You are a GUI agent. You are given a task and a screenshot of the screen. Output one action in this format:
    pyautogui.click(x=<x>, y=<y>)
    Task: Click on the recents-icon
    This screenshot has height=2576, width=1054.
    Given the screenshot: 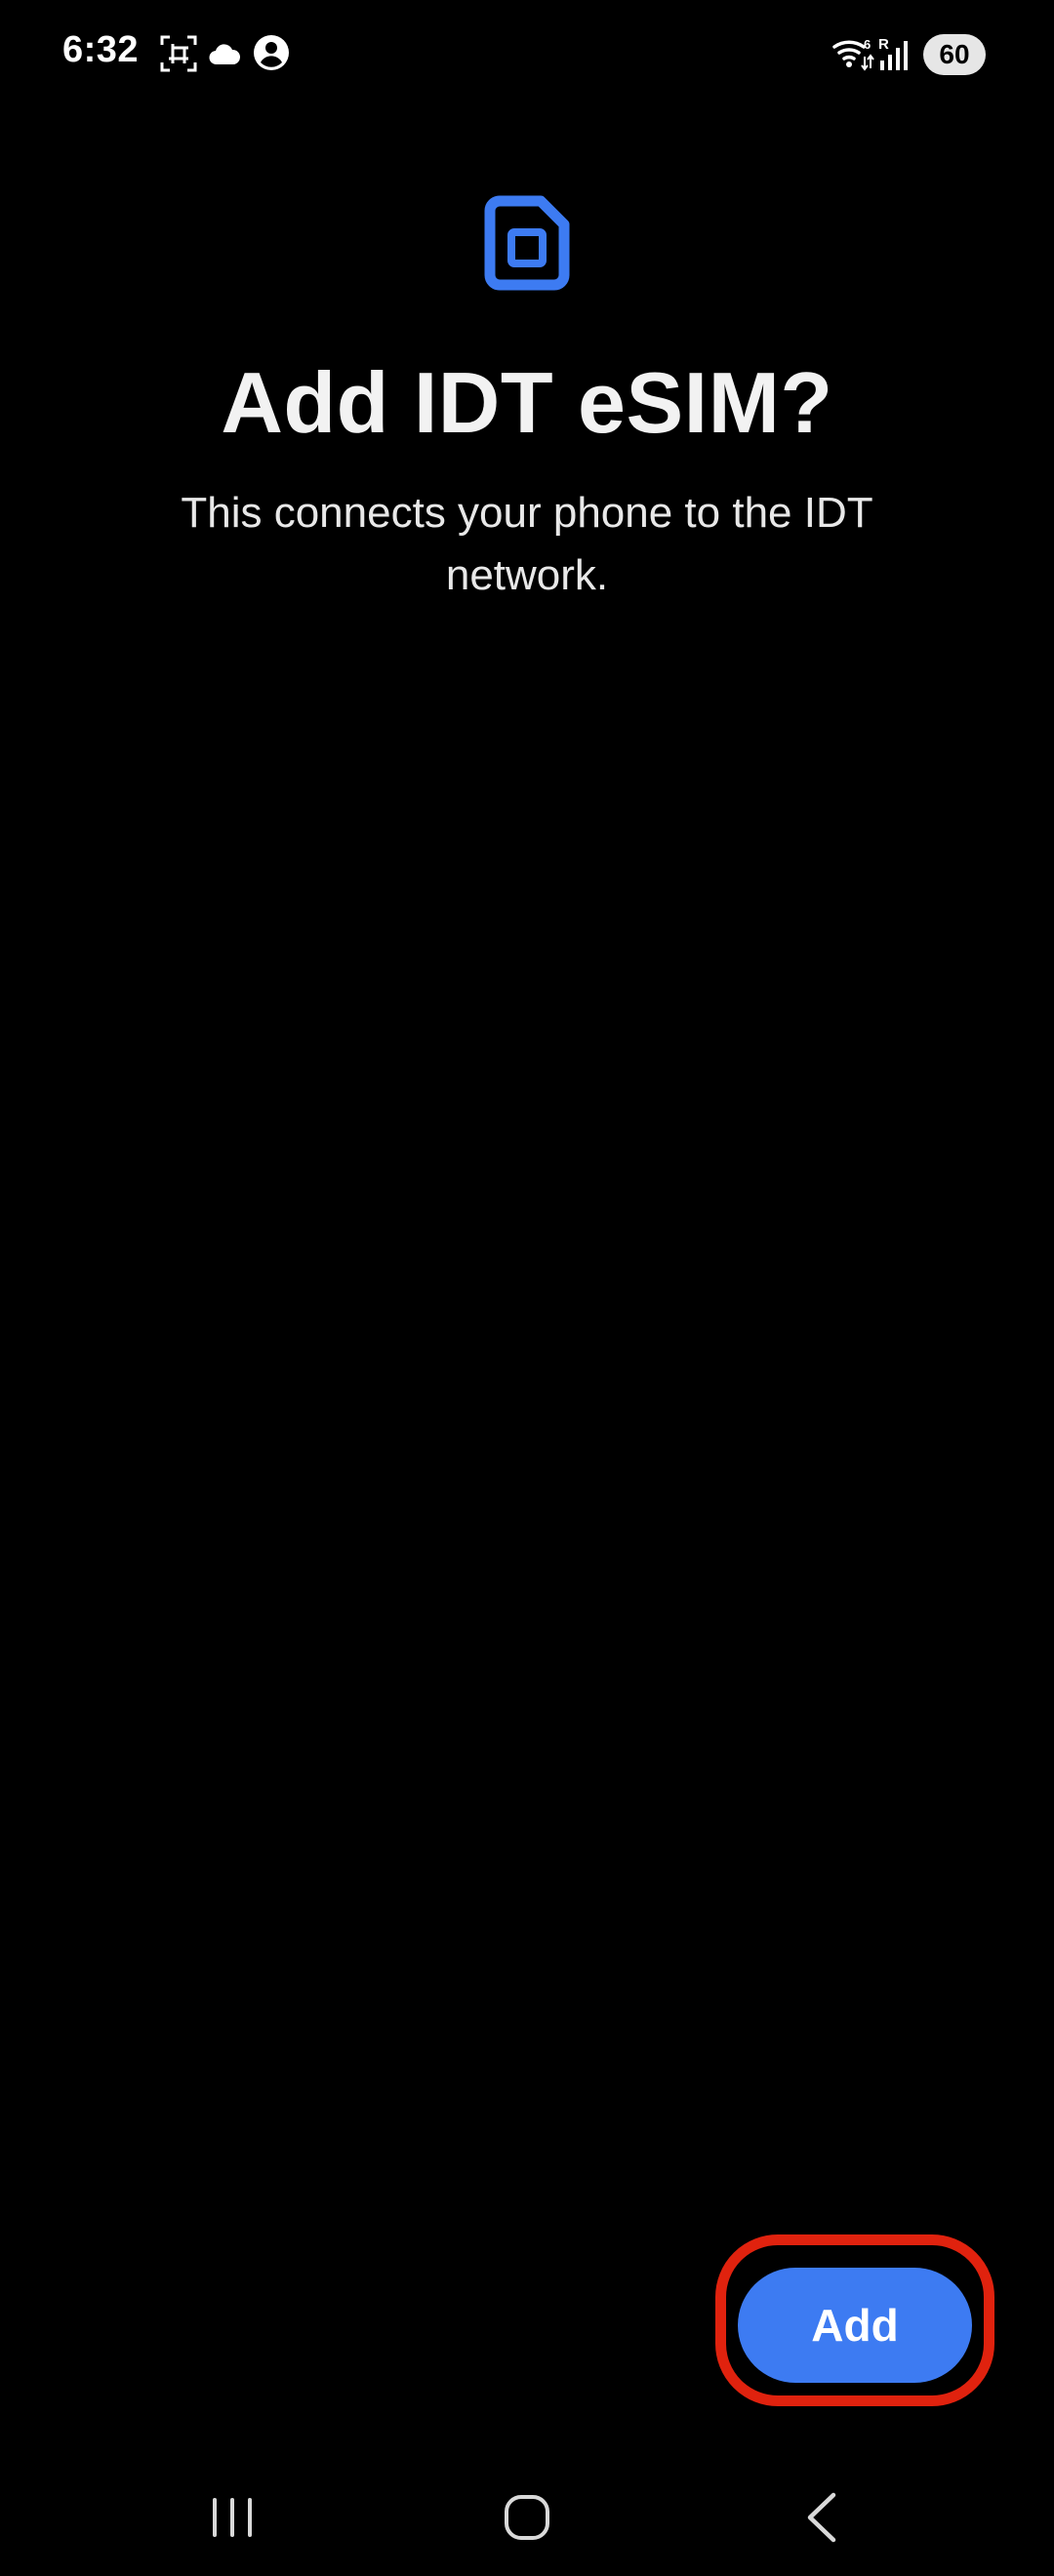 What is the action you would take?
    pyautogui.click(x=232, y=2517)
    